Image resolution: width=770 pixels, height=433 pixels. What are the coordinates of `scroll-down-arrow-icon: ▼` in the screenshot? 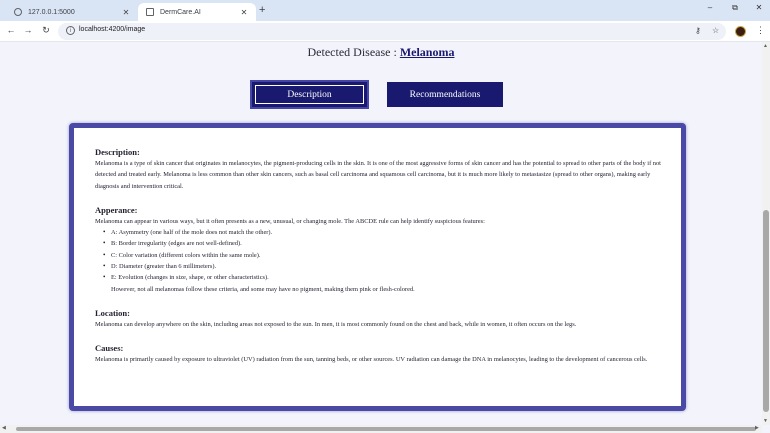 It's located at (765, 421).